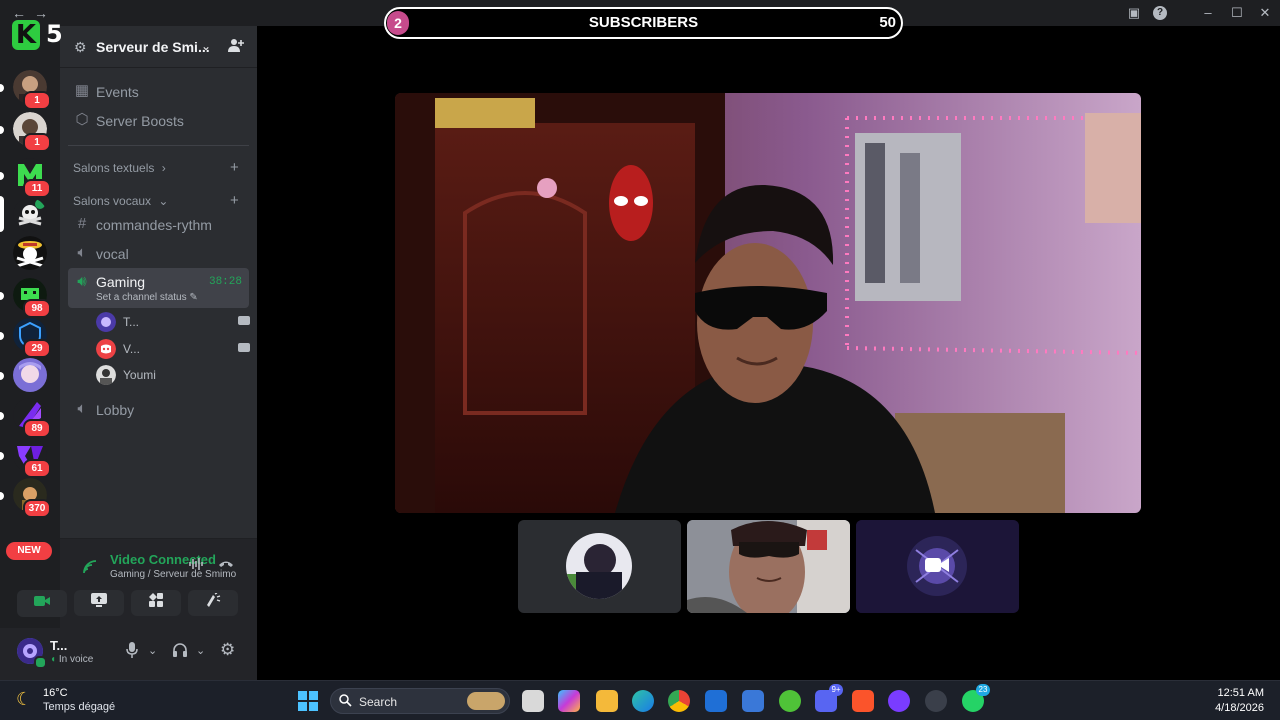 This screenshot has height=720, width=1280. I want to click on call-timer: 38:28, so click(225, 282).